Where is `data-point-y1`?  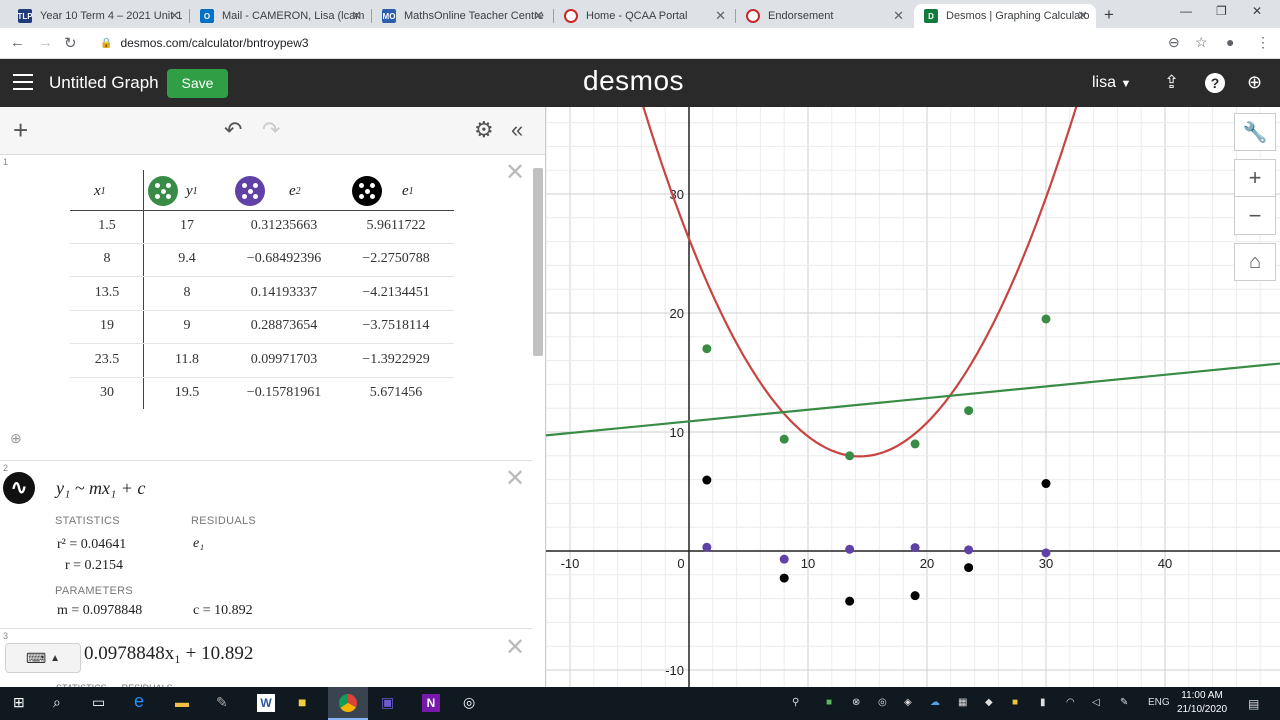
data-point-y1 is located at coordinates (784, 439).